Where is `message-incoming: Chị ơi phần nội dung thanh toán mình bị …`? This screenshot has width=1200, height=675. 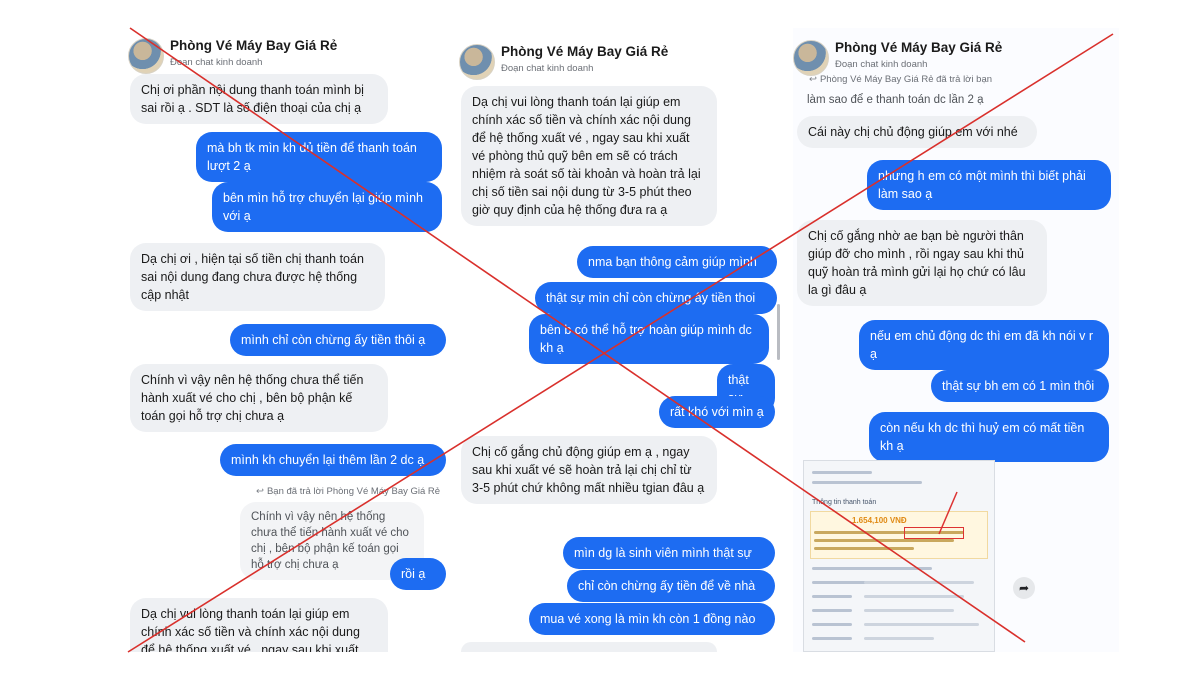
message-incoming: Chị ơi phần nội dung thanh toán mình bị … is located at coordinates (259, 99).